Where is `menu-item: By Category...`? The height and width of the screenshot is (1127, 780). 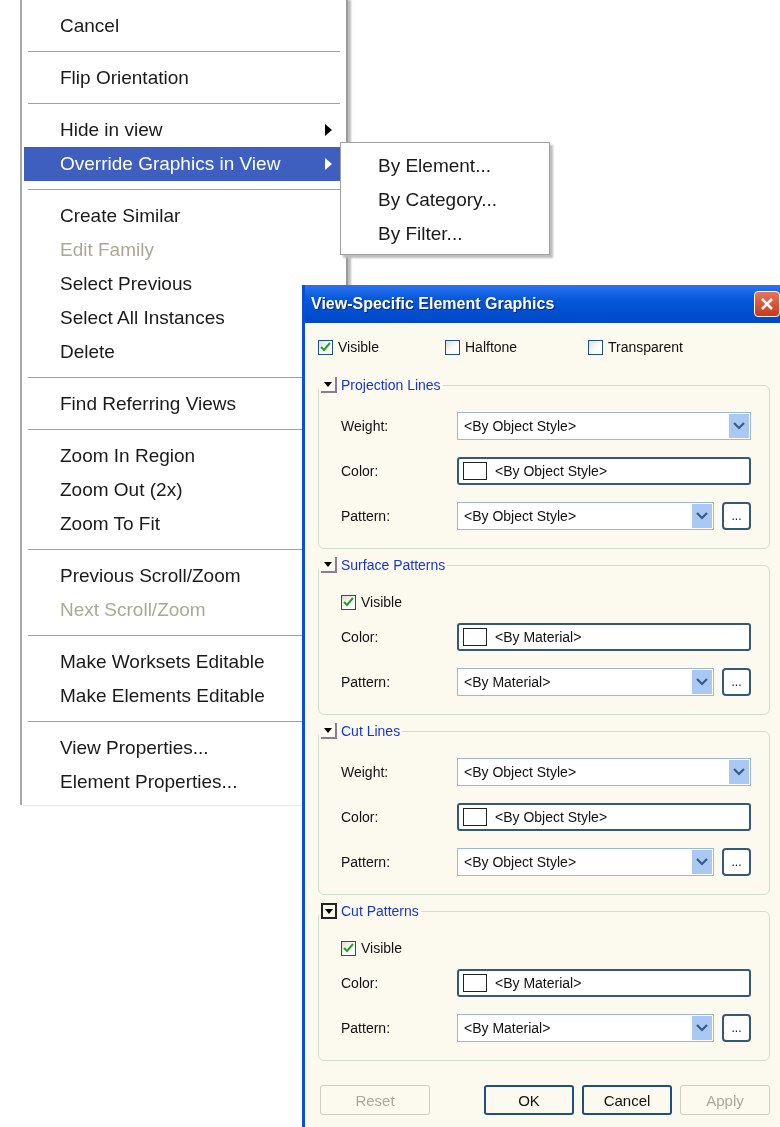 menu-item: By Category... is located at coordinates (445, 200).